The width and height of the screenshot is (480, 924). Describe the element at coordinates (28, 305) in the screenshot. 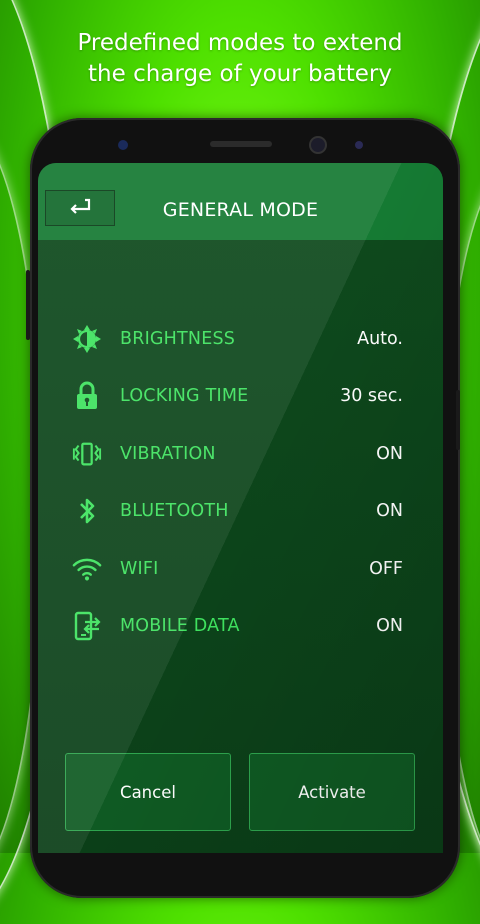

I see `phone-side-button-left` at that location.